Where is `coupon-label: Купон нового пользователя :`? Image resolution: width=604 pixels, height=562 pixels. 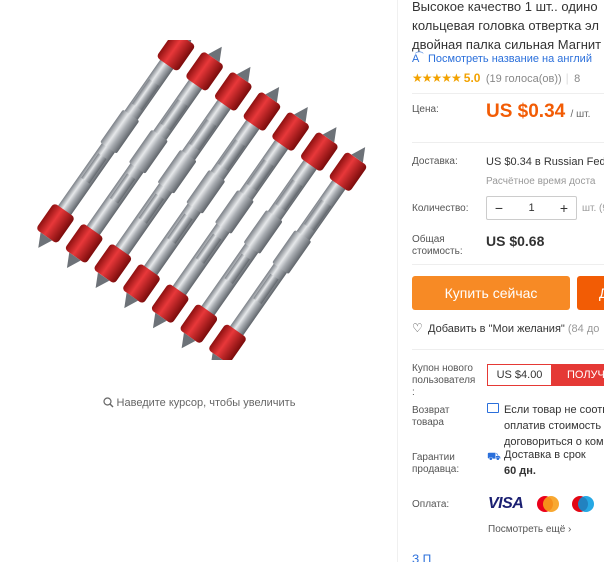
coupon-label: Купон нового пользователя : is located at coordinates (447, 381).